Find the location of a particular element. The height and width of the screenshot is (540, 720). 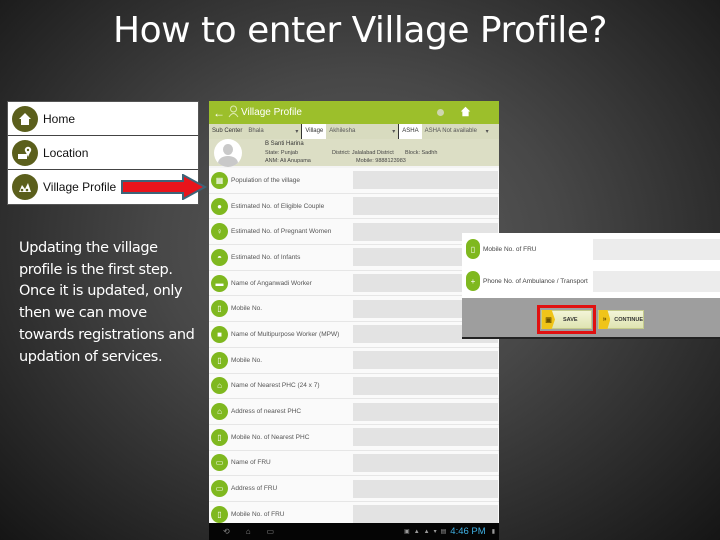

menu-item-label: Home is located at coordinates (59, 118).